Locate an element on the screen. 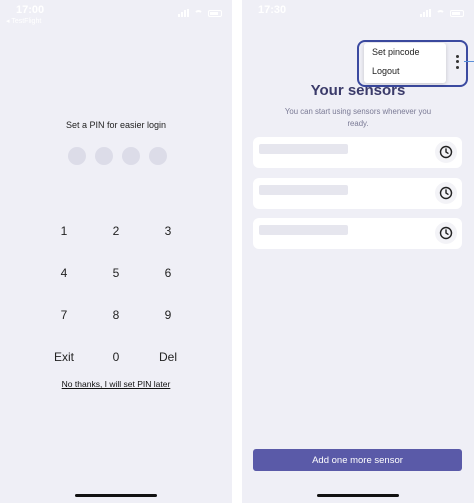  key-2: 2 is located at coordinates (116, 231).